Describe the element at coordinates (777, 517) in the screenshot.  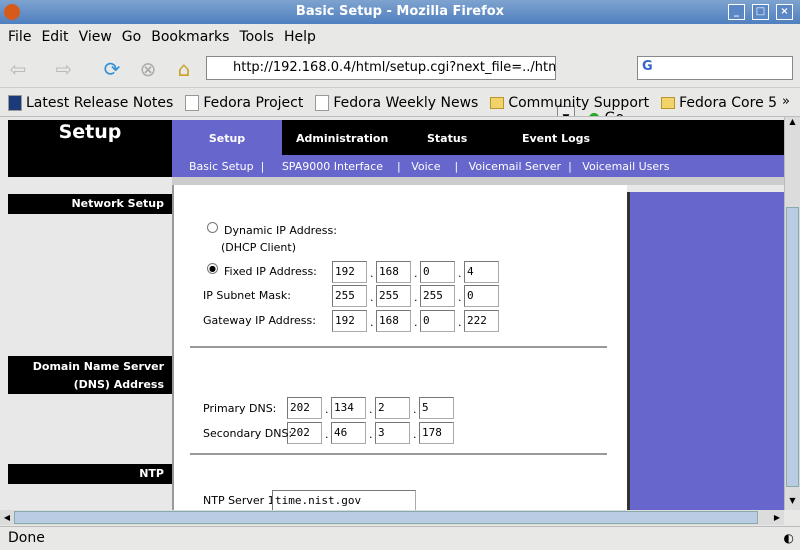
I see `scroll-right-icon: ▶` at that location.